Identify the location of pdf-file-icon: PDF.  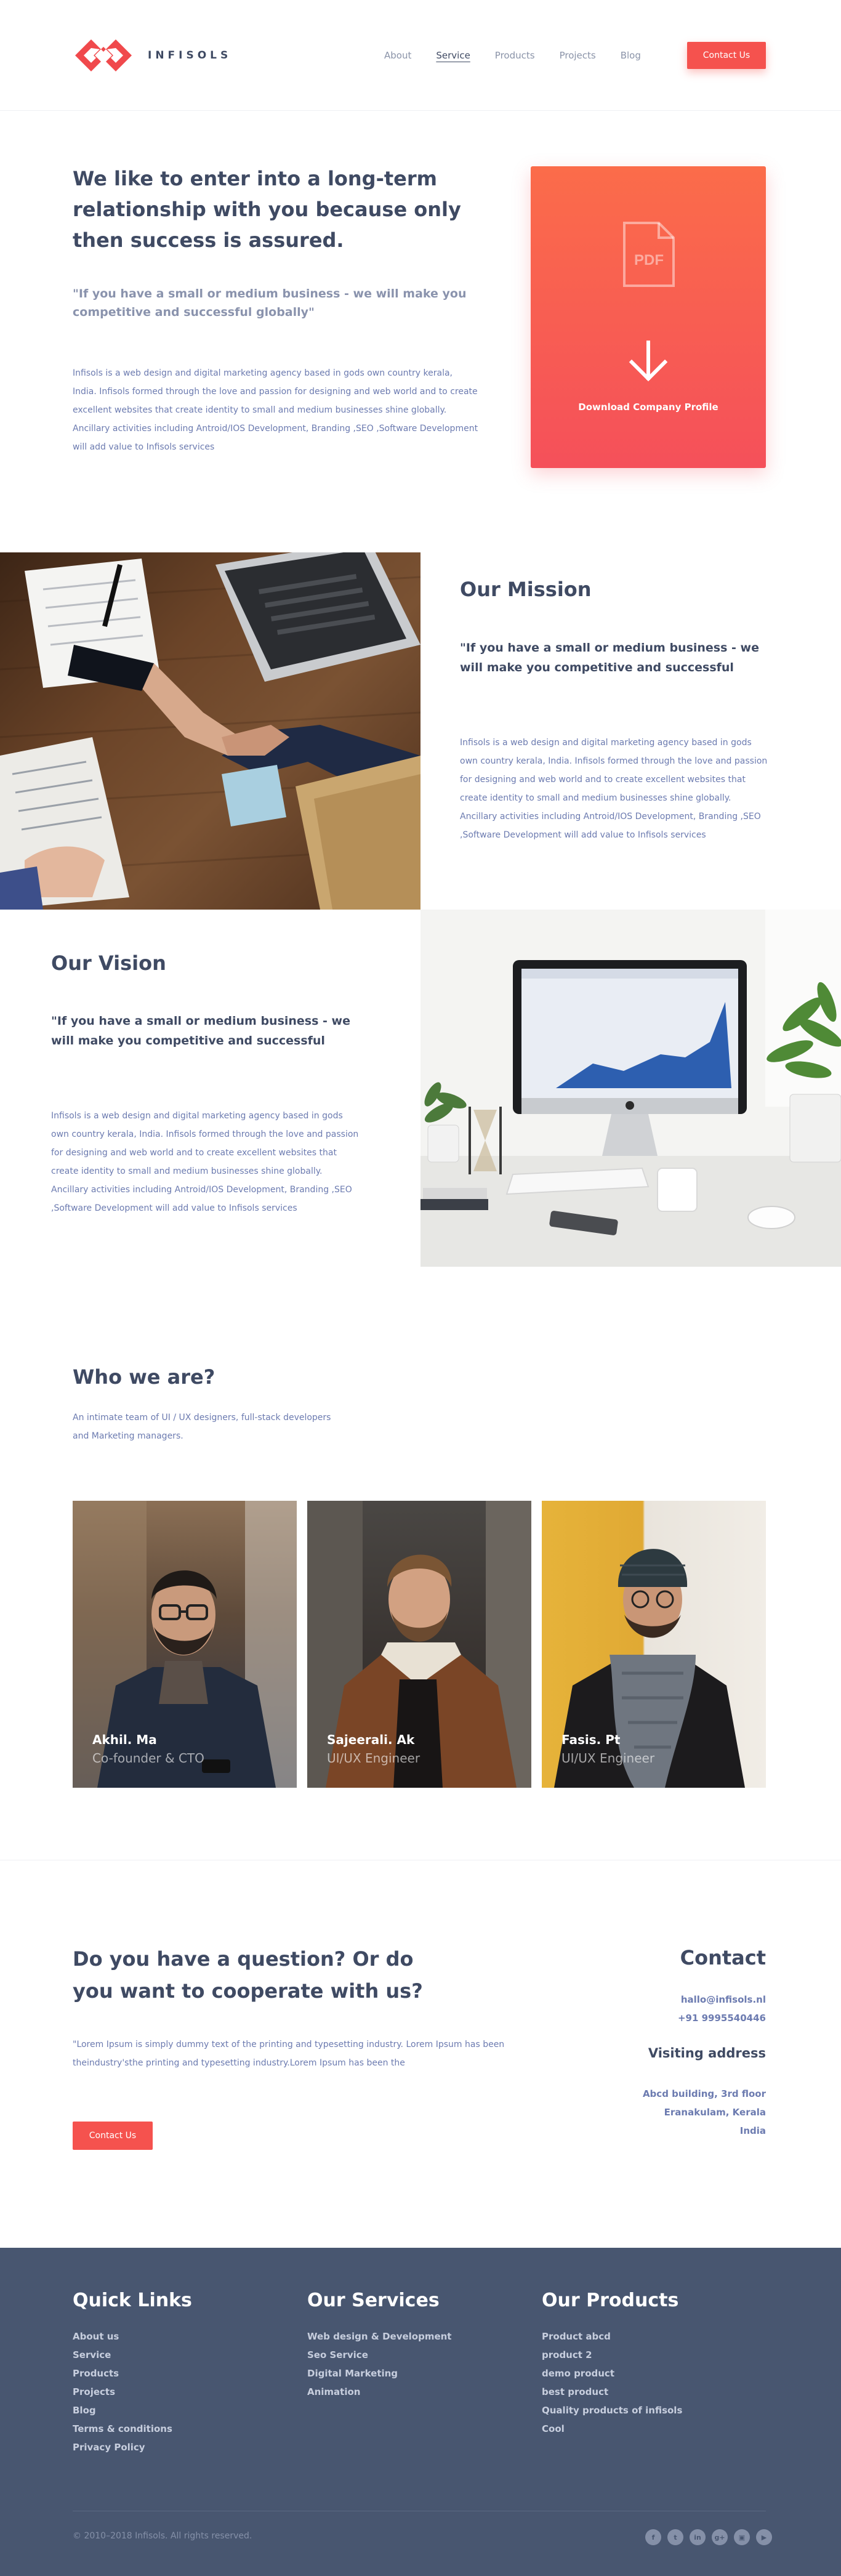
(649, 254).